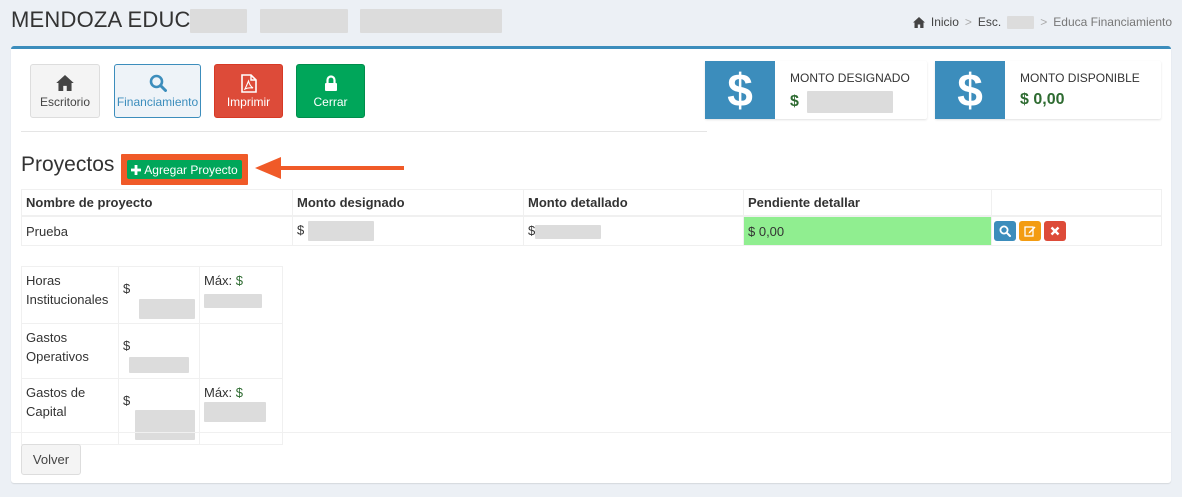 This screenshot has height=497, width=1182. I want to click on monto-designado-value: $, so click(842, 102).